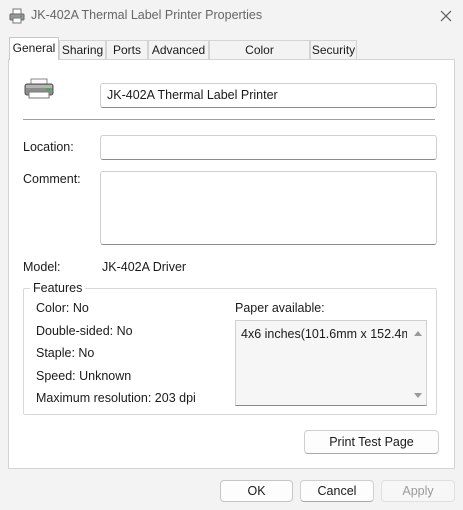 The width and height of the screenshot is (463, 510). Describe the element at coordinates (192, 95) in the screenshot. I see `printer-name-value: JK-402A Thermal Label Printer` at that location.